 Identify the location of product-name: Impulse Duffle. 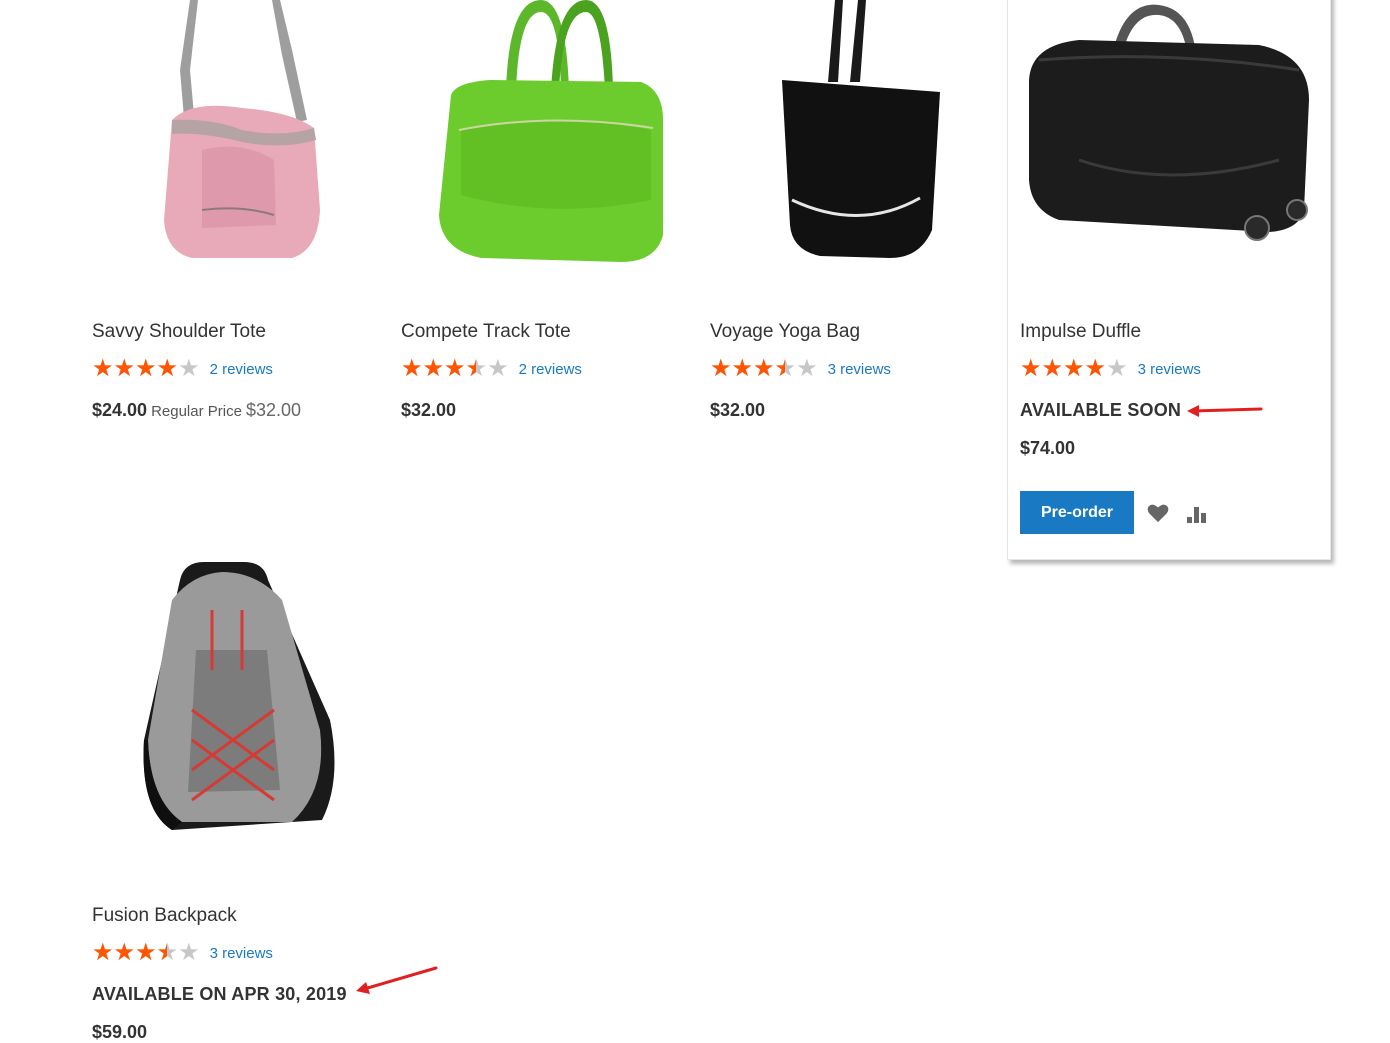
(1080, 332).